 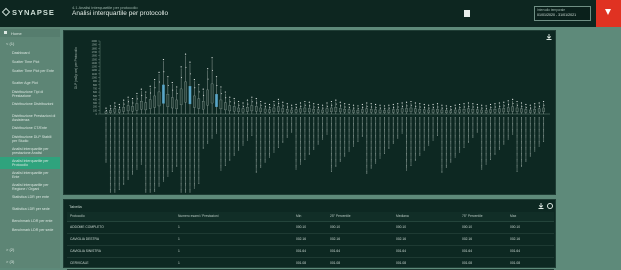 What do you see at coordinates (34, 118) in the screenshot?
I see `sidebar-item: Distribuzione Prestazioni di Assistenza` at bounding box center [34, 118].